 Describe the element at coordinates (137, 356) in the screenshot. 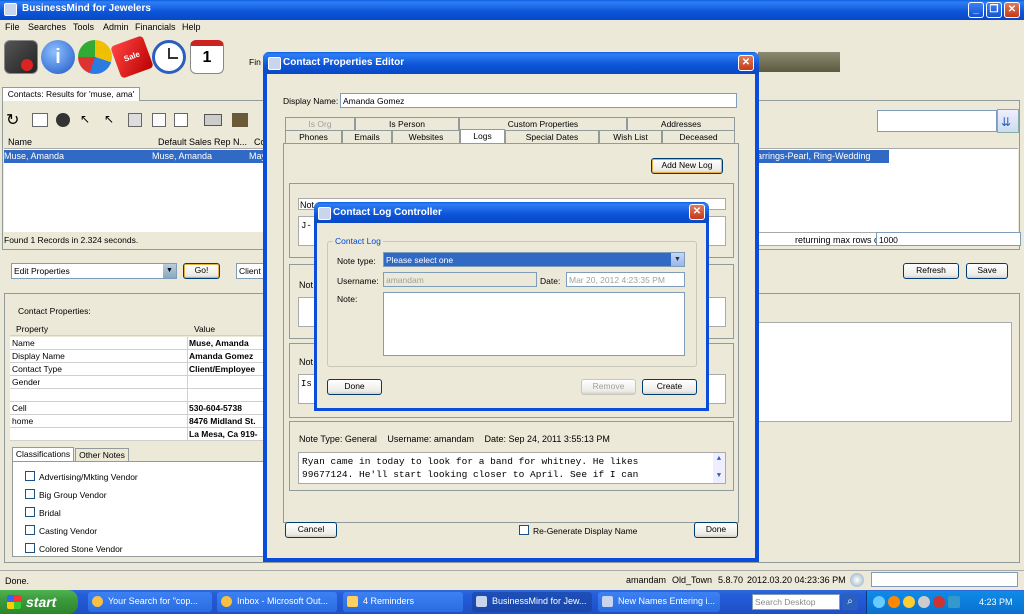

I see `table-row: Display Name Amanda Gomez` at that location.